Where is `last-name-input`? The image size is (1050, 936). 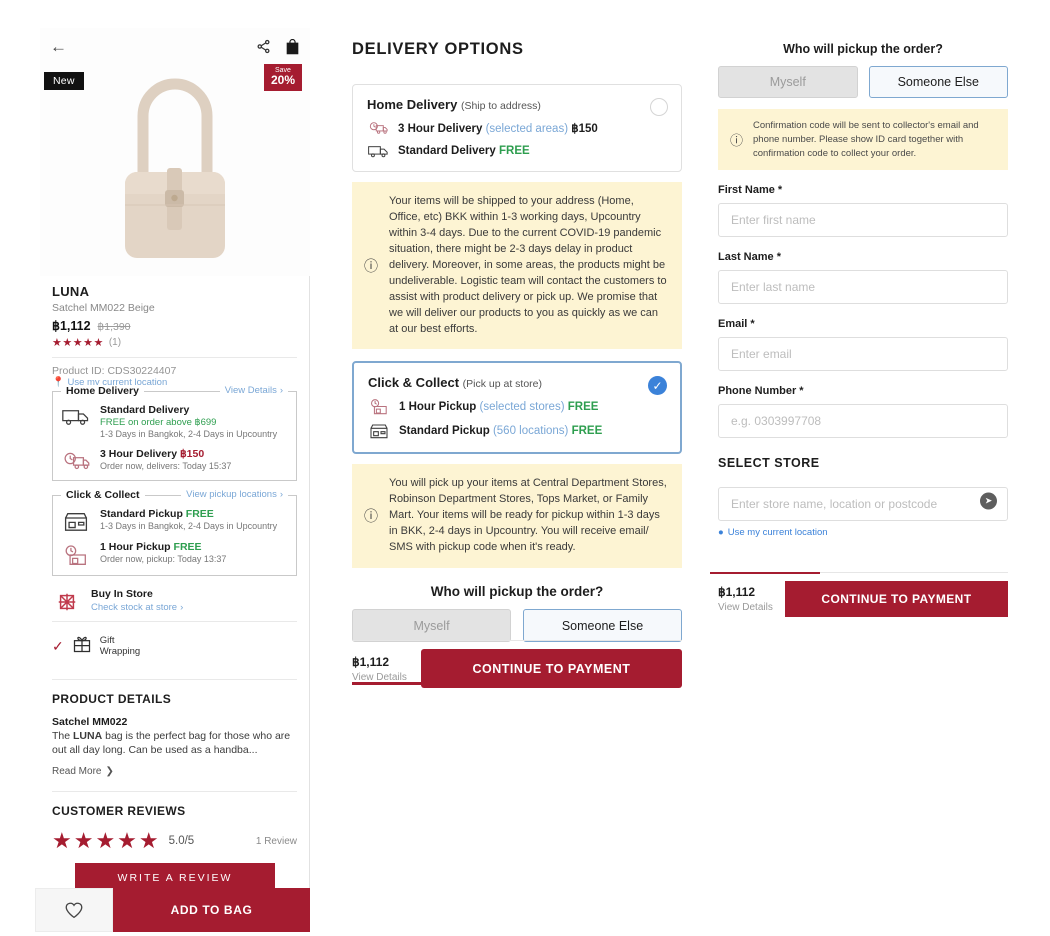 last-name-input is located at coordinates (863, 287).